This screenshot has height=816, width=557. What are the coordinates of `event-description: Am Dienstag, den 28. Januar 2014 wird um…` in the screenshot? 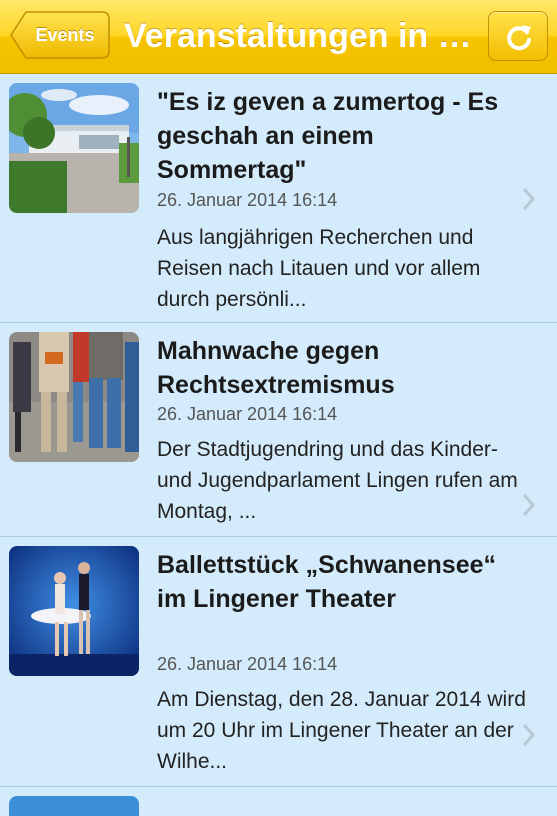 It's located at (341, 730).